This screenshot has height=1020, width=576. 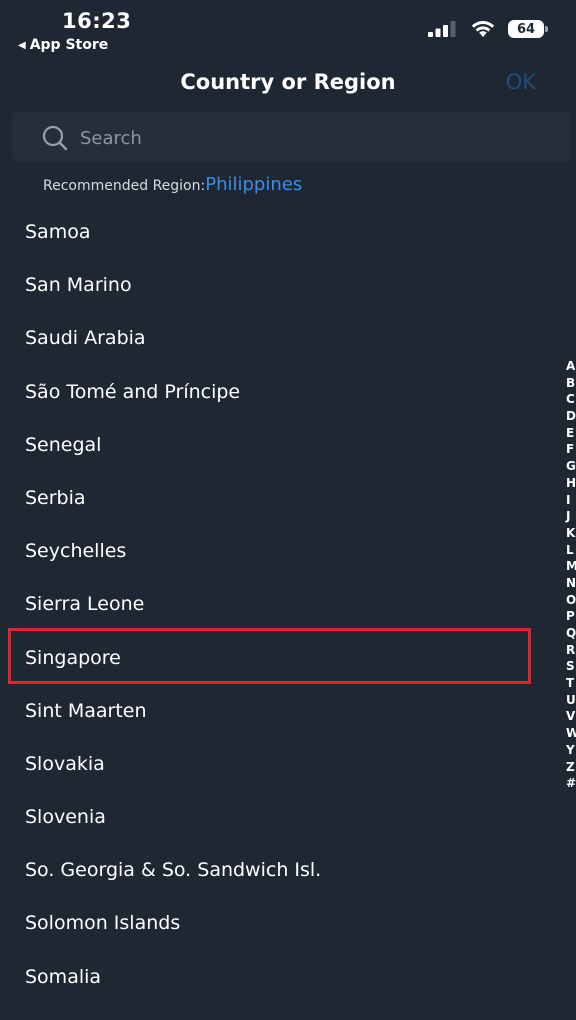 What do you see at coordinates (571, 716) in the screenshot?
I see `index-letter: V` at bounding box center [571, 716].